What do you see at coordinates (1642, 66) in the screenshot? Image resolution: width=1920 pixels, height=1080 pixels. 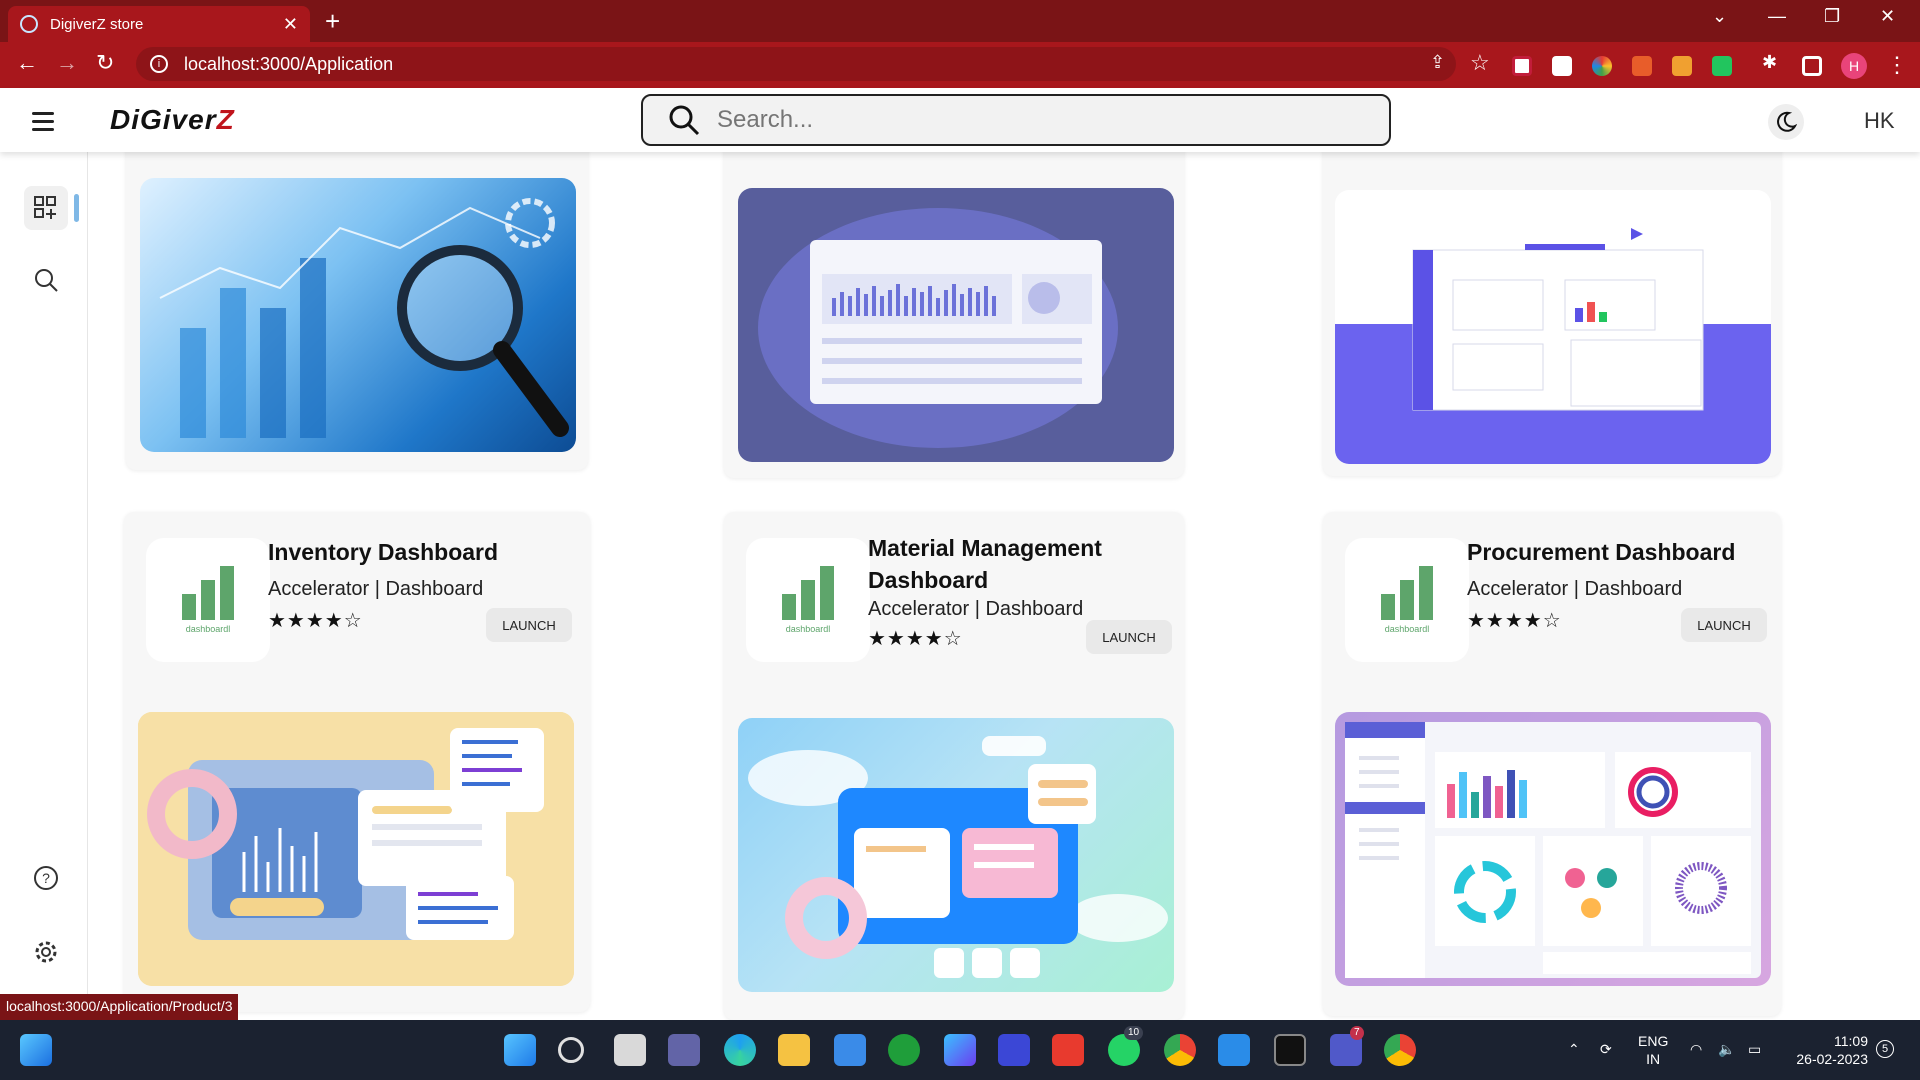 I see `extension-red-icon` at bounding box center [1642, 66].